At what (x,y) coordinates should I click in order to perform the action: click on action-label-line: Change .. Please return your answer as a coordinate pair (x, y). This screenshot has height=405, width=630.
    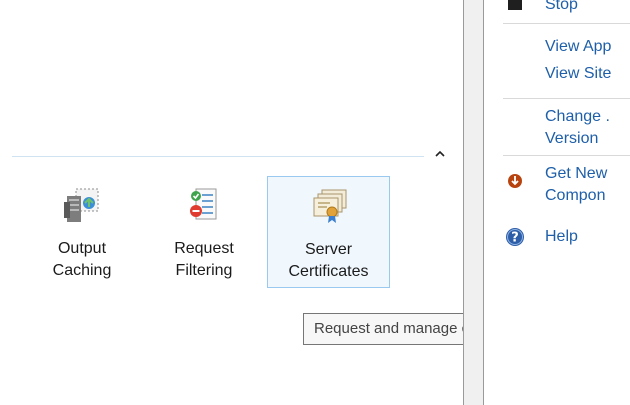
    Looking at the image, I should click on (577, 116).